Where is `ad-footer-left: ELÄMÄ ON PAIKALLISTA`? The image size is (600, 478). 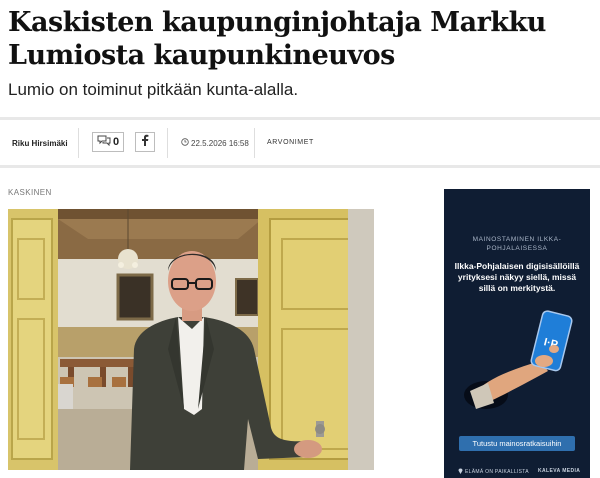
ad-footer-left: ELÄMÄ ON PAIKALLISTA is located at coordinates (493, 472).